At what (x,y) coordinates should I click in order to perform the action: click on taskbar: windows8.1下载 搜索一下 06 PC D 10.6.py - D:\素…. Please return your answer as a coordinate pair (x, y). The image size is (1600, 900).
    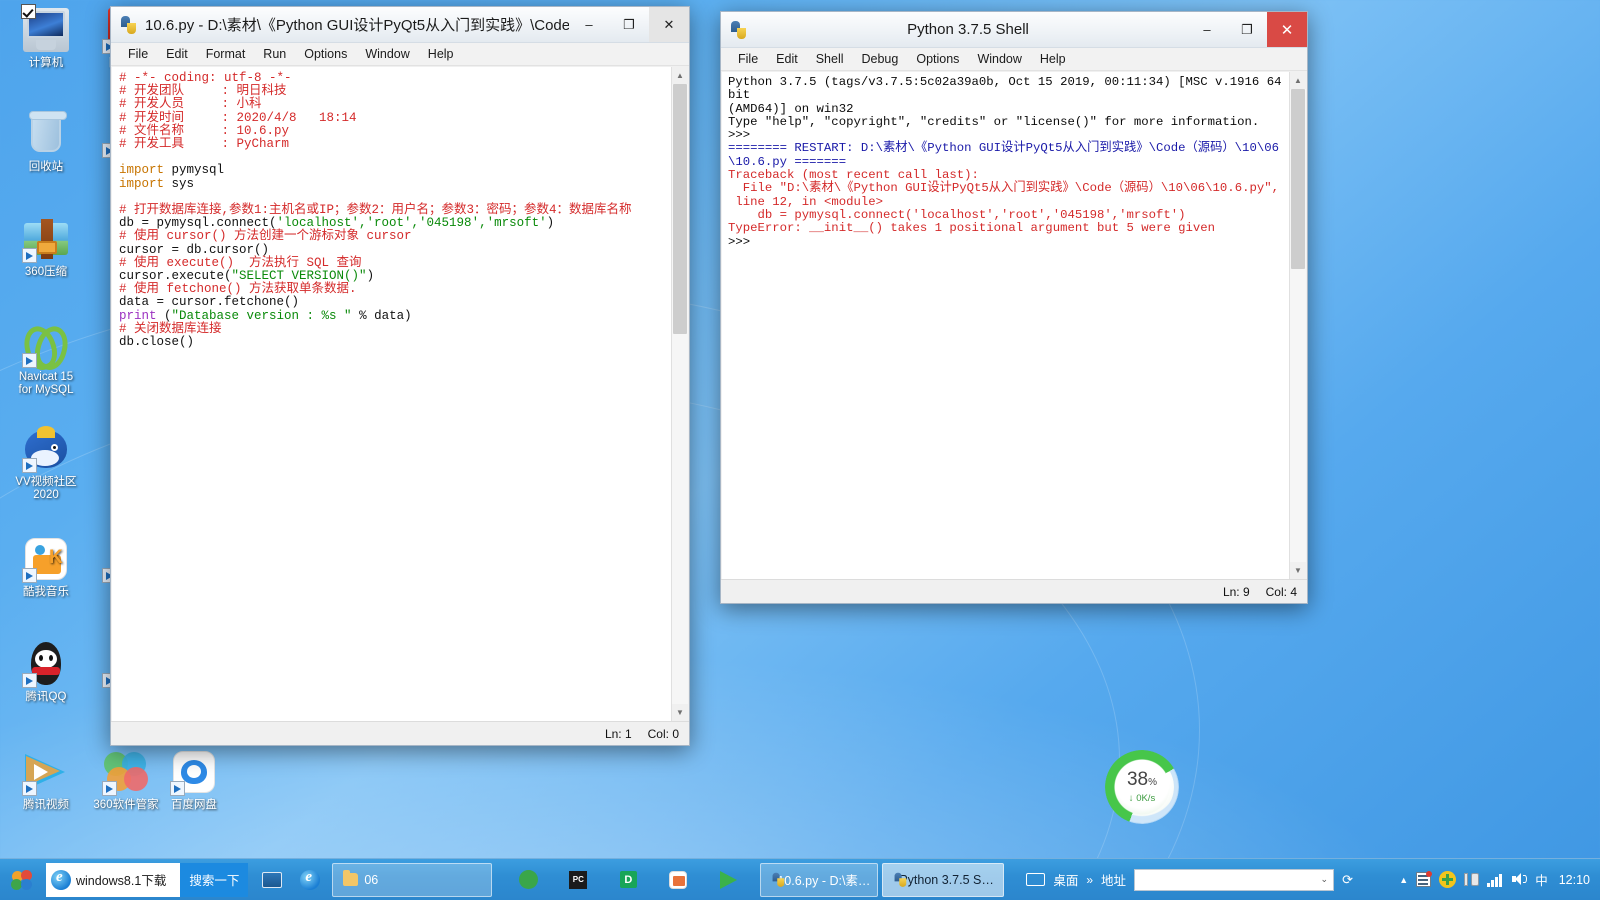
    Looking at the image, I should click on (800, 879).